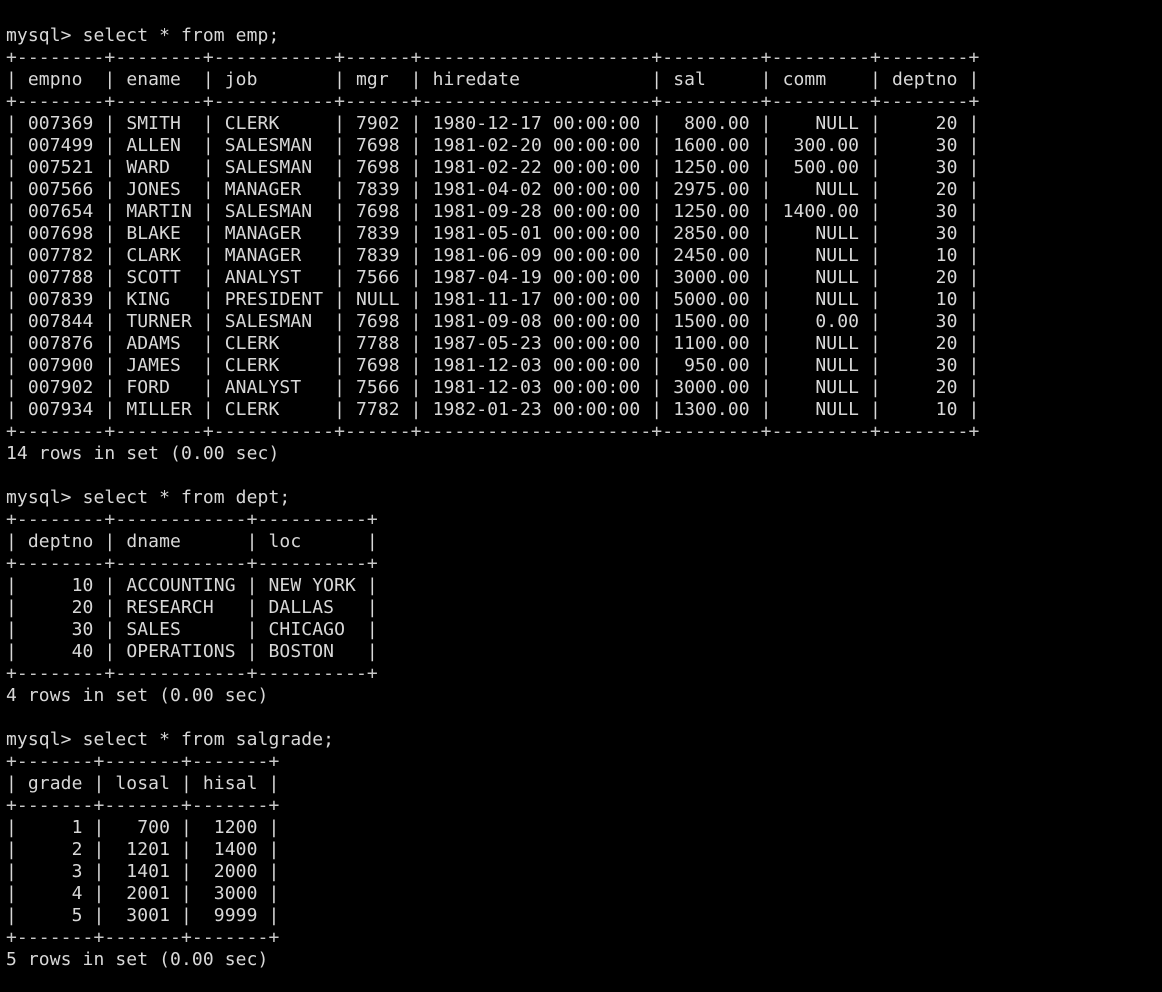 This screenshot has width=1162, height=992. I want to click on table-cell: RESEARCH, so click(181, 607).